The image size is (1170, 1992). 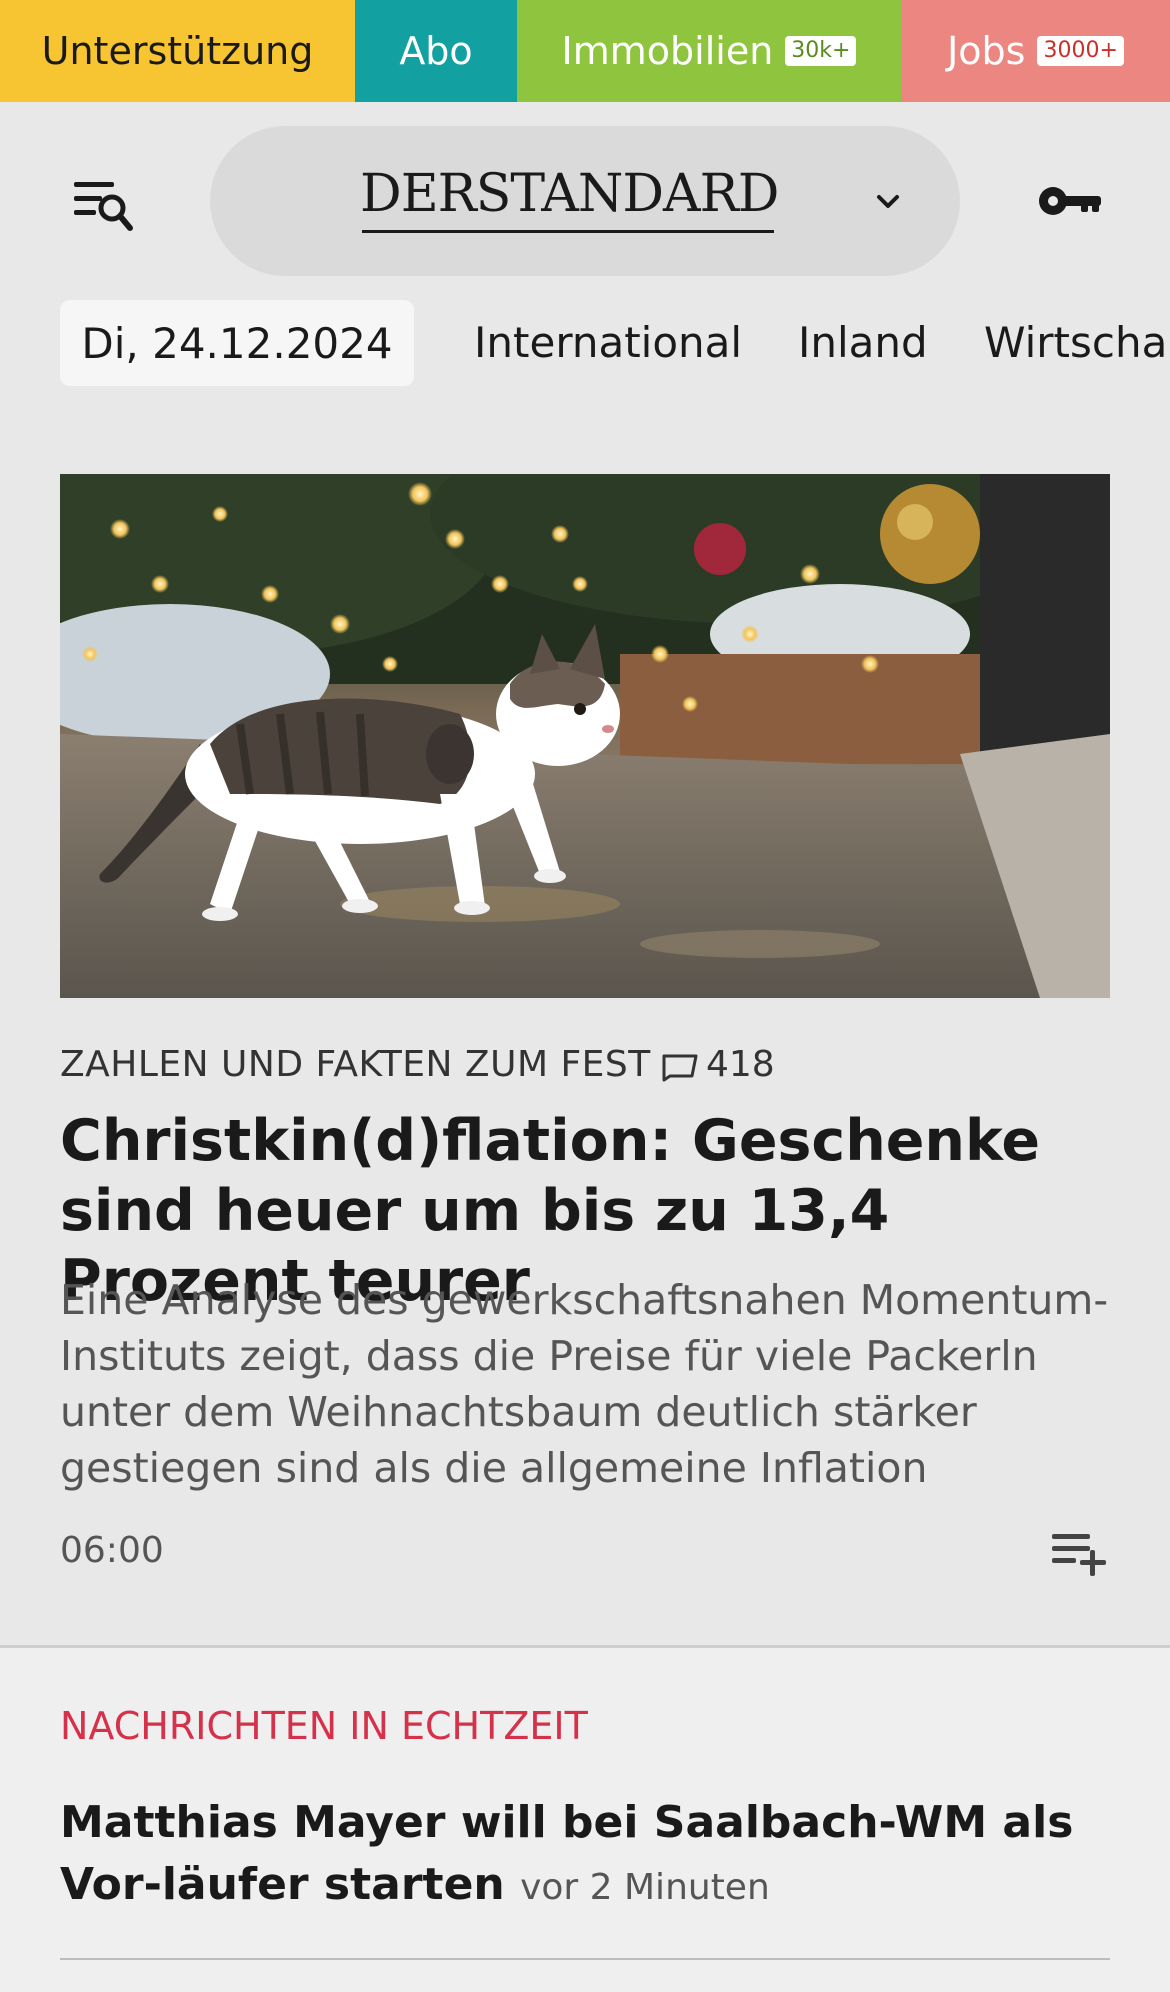 I want to click on support-link: Unterstützung, so click(x=177, y=51).